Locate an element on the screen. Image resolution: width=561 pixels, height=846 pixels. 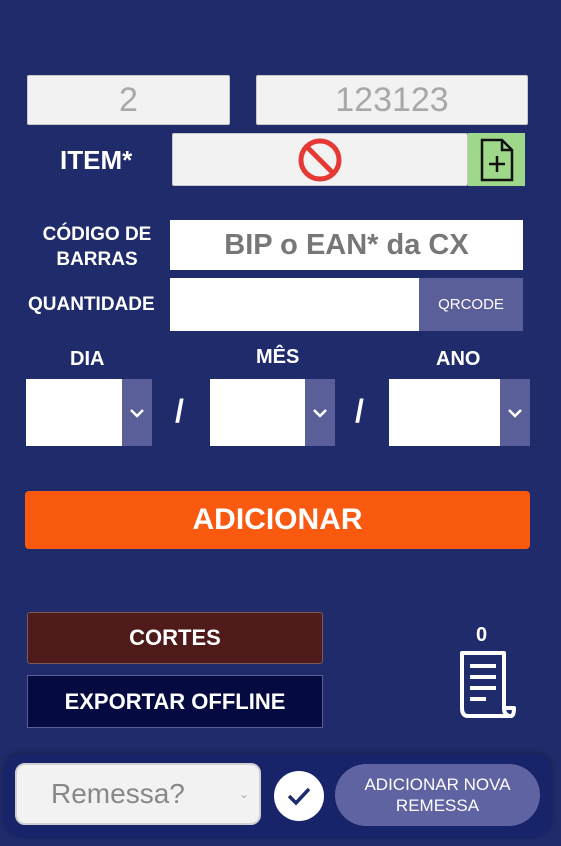
month-dropdown-toggle is located at coordinates (320, 412).